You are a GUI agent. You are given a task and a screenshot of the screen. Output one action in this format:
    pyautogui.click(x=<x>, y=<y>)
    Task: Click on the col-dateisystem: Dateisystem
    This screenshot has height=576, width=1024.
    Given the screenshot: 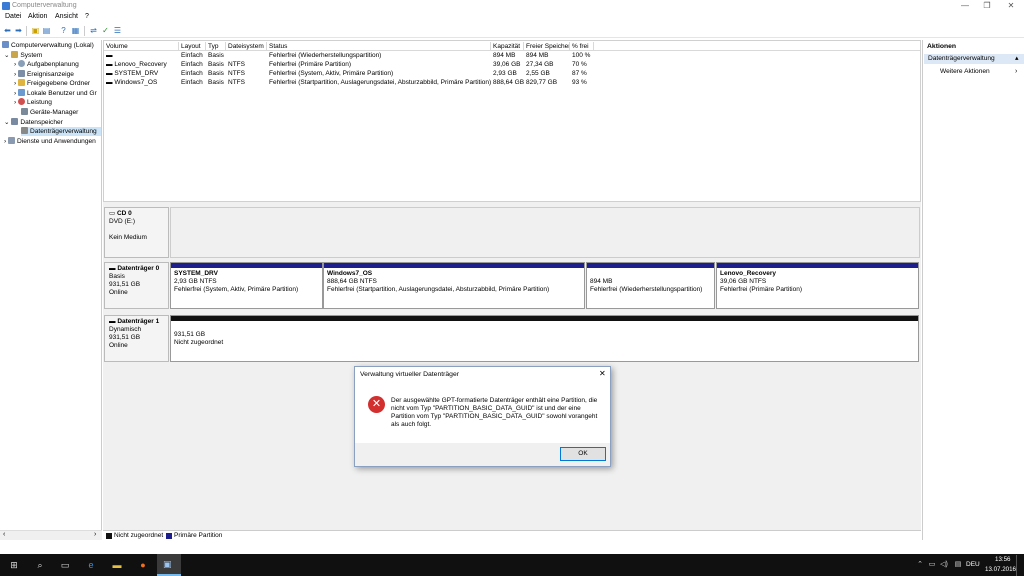 What is the action you would take?
    pyautogui.click(x=246, y=46)
    